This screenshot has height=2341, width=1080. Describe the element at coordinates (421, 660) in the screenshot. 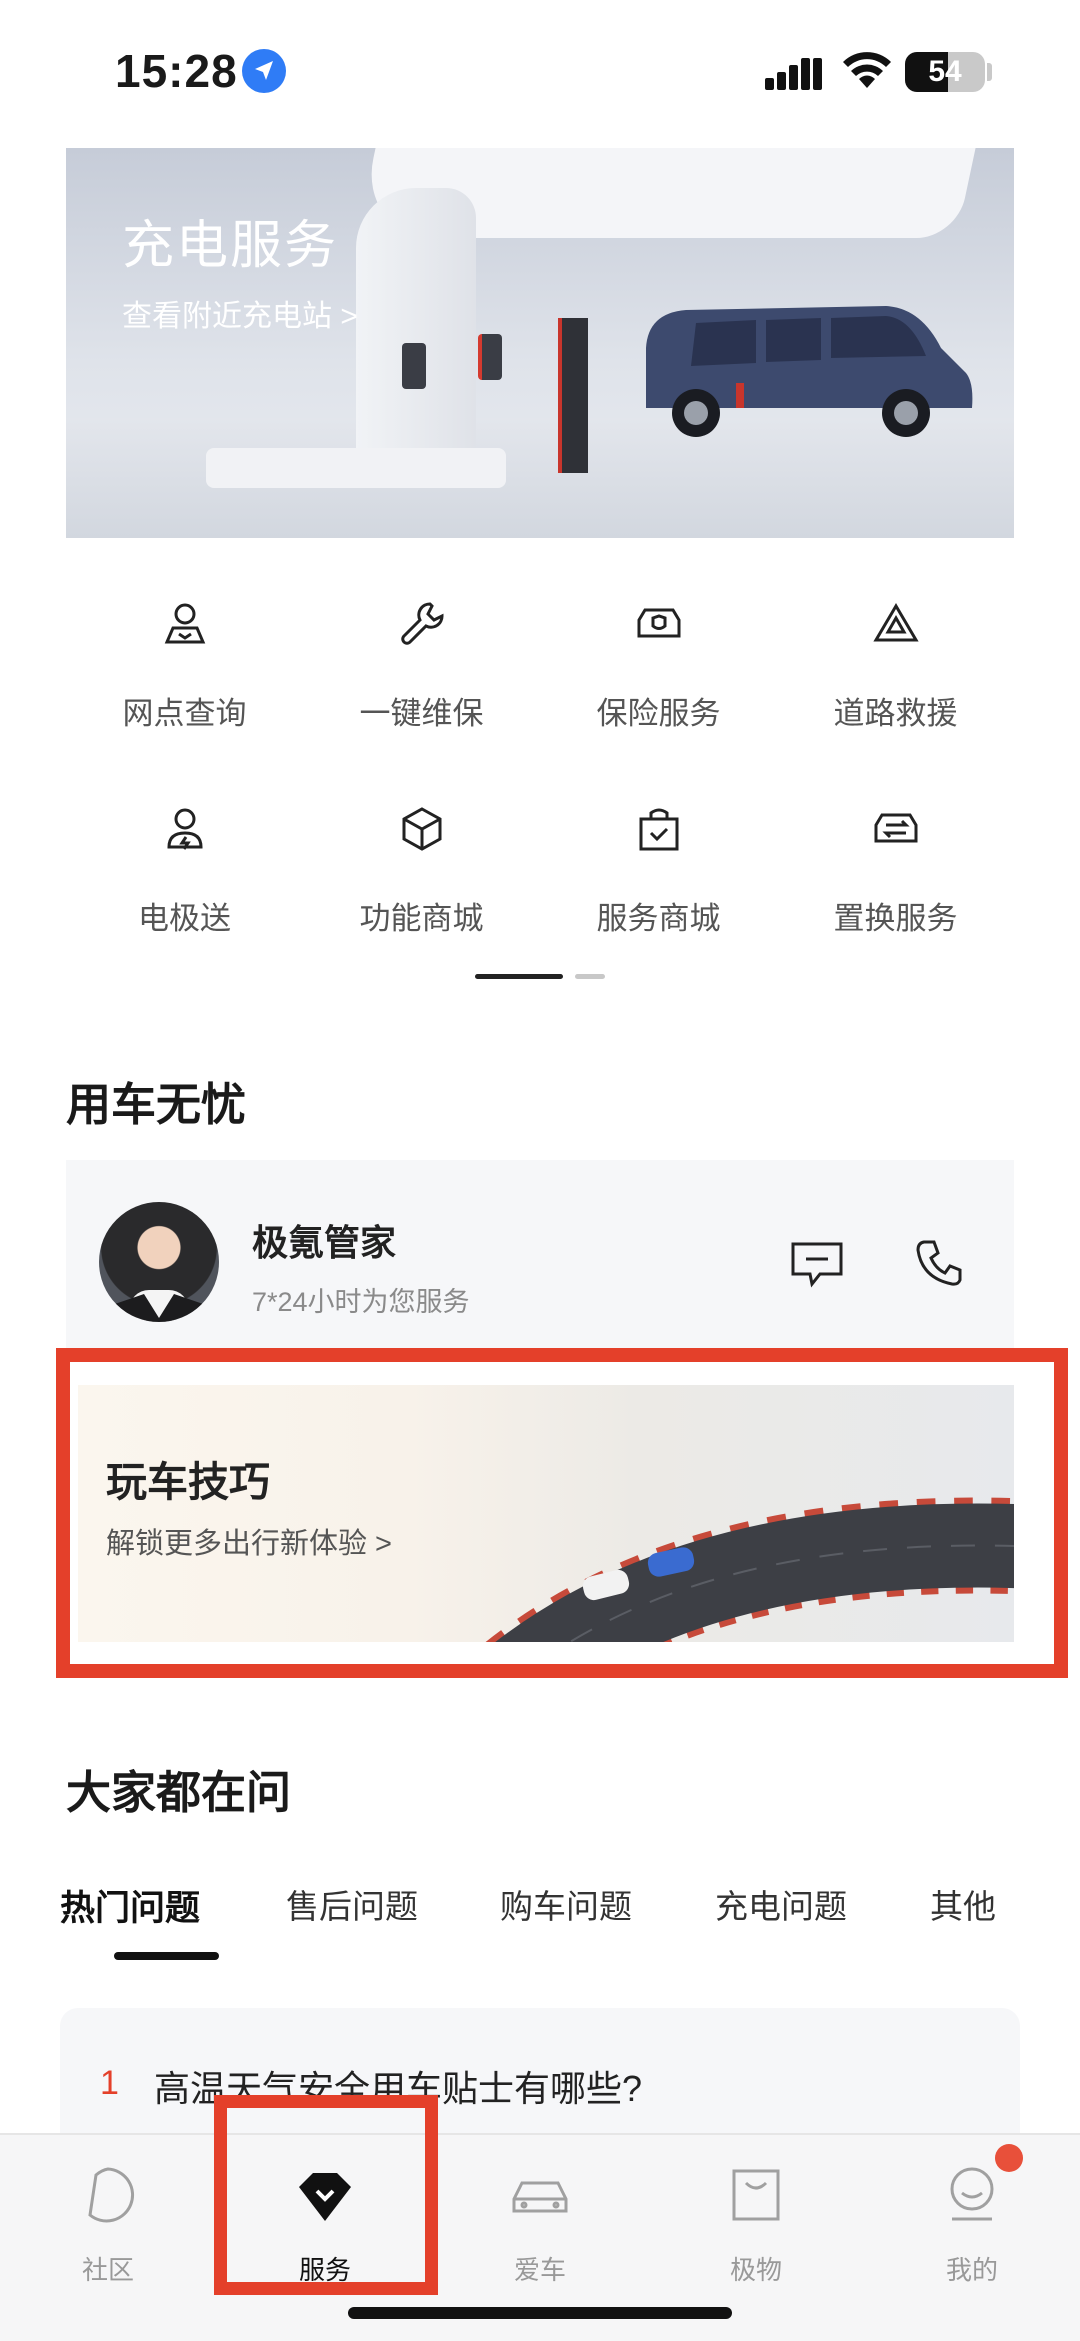

I see `service-maintenance: 一键维保` at that location.